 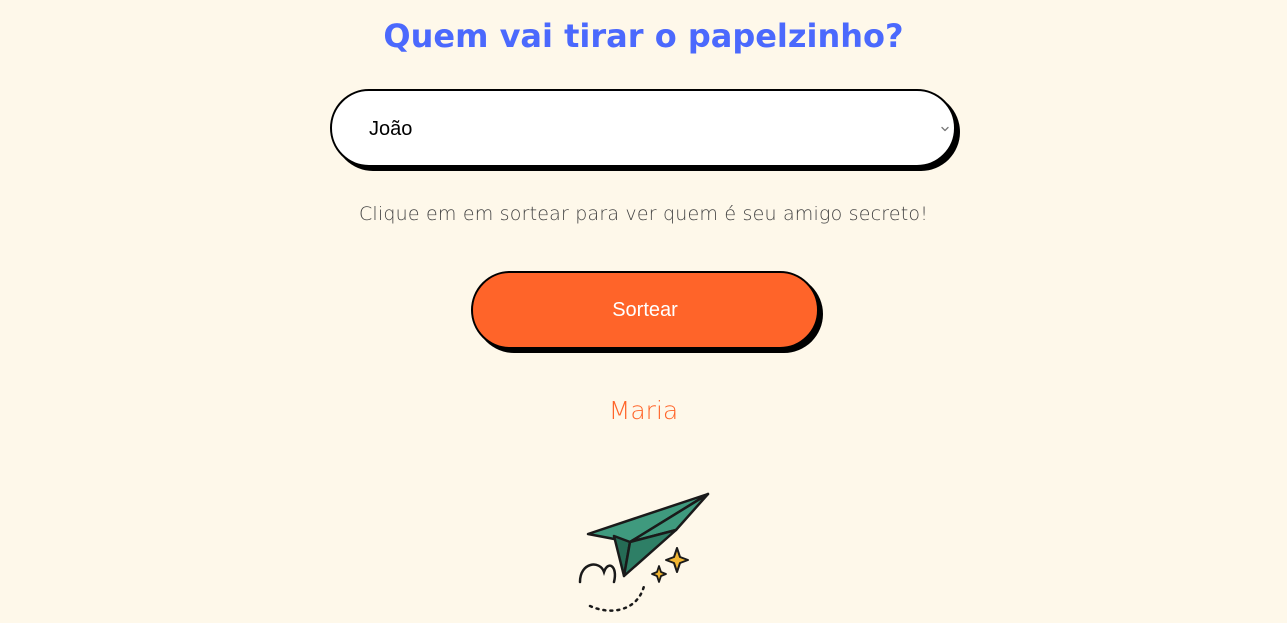 I want to click on page-title: Quem vai tirar o papelzinho?, so click(x=643, y=36).